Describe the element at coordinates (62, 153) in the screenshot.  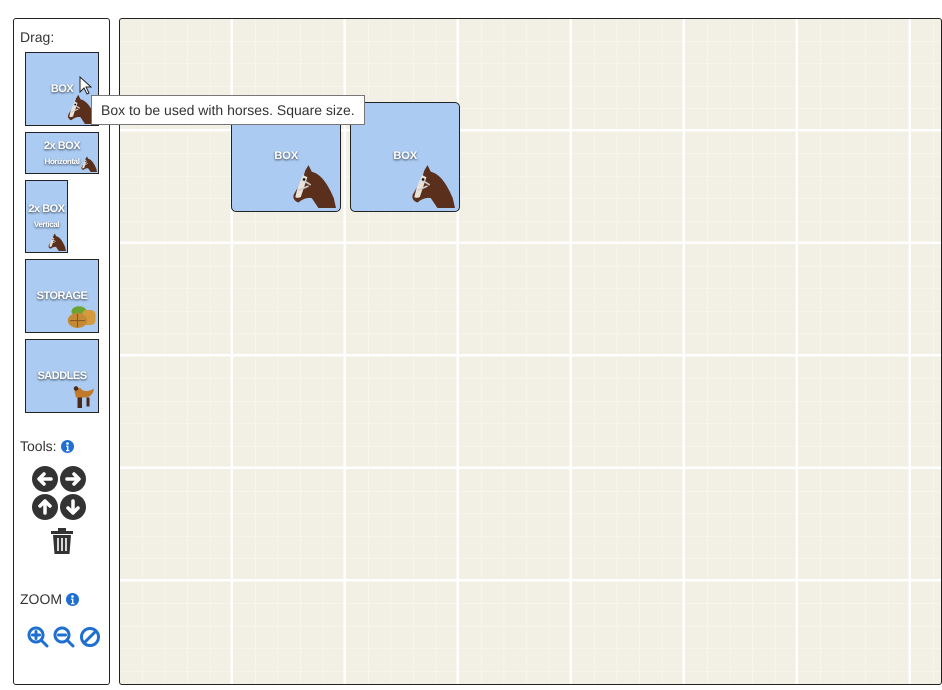
I see `palette-tile: 2x BOX Horizontal` at that location.